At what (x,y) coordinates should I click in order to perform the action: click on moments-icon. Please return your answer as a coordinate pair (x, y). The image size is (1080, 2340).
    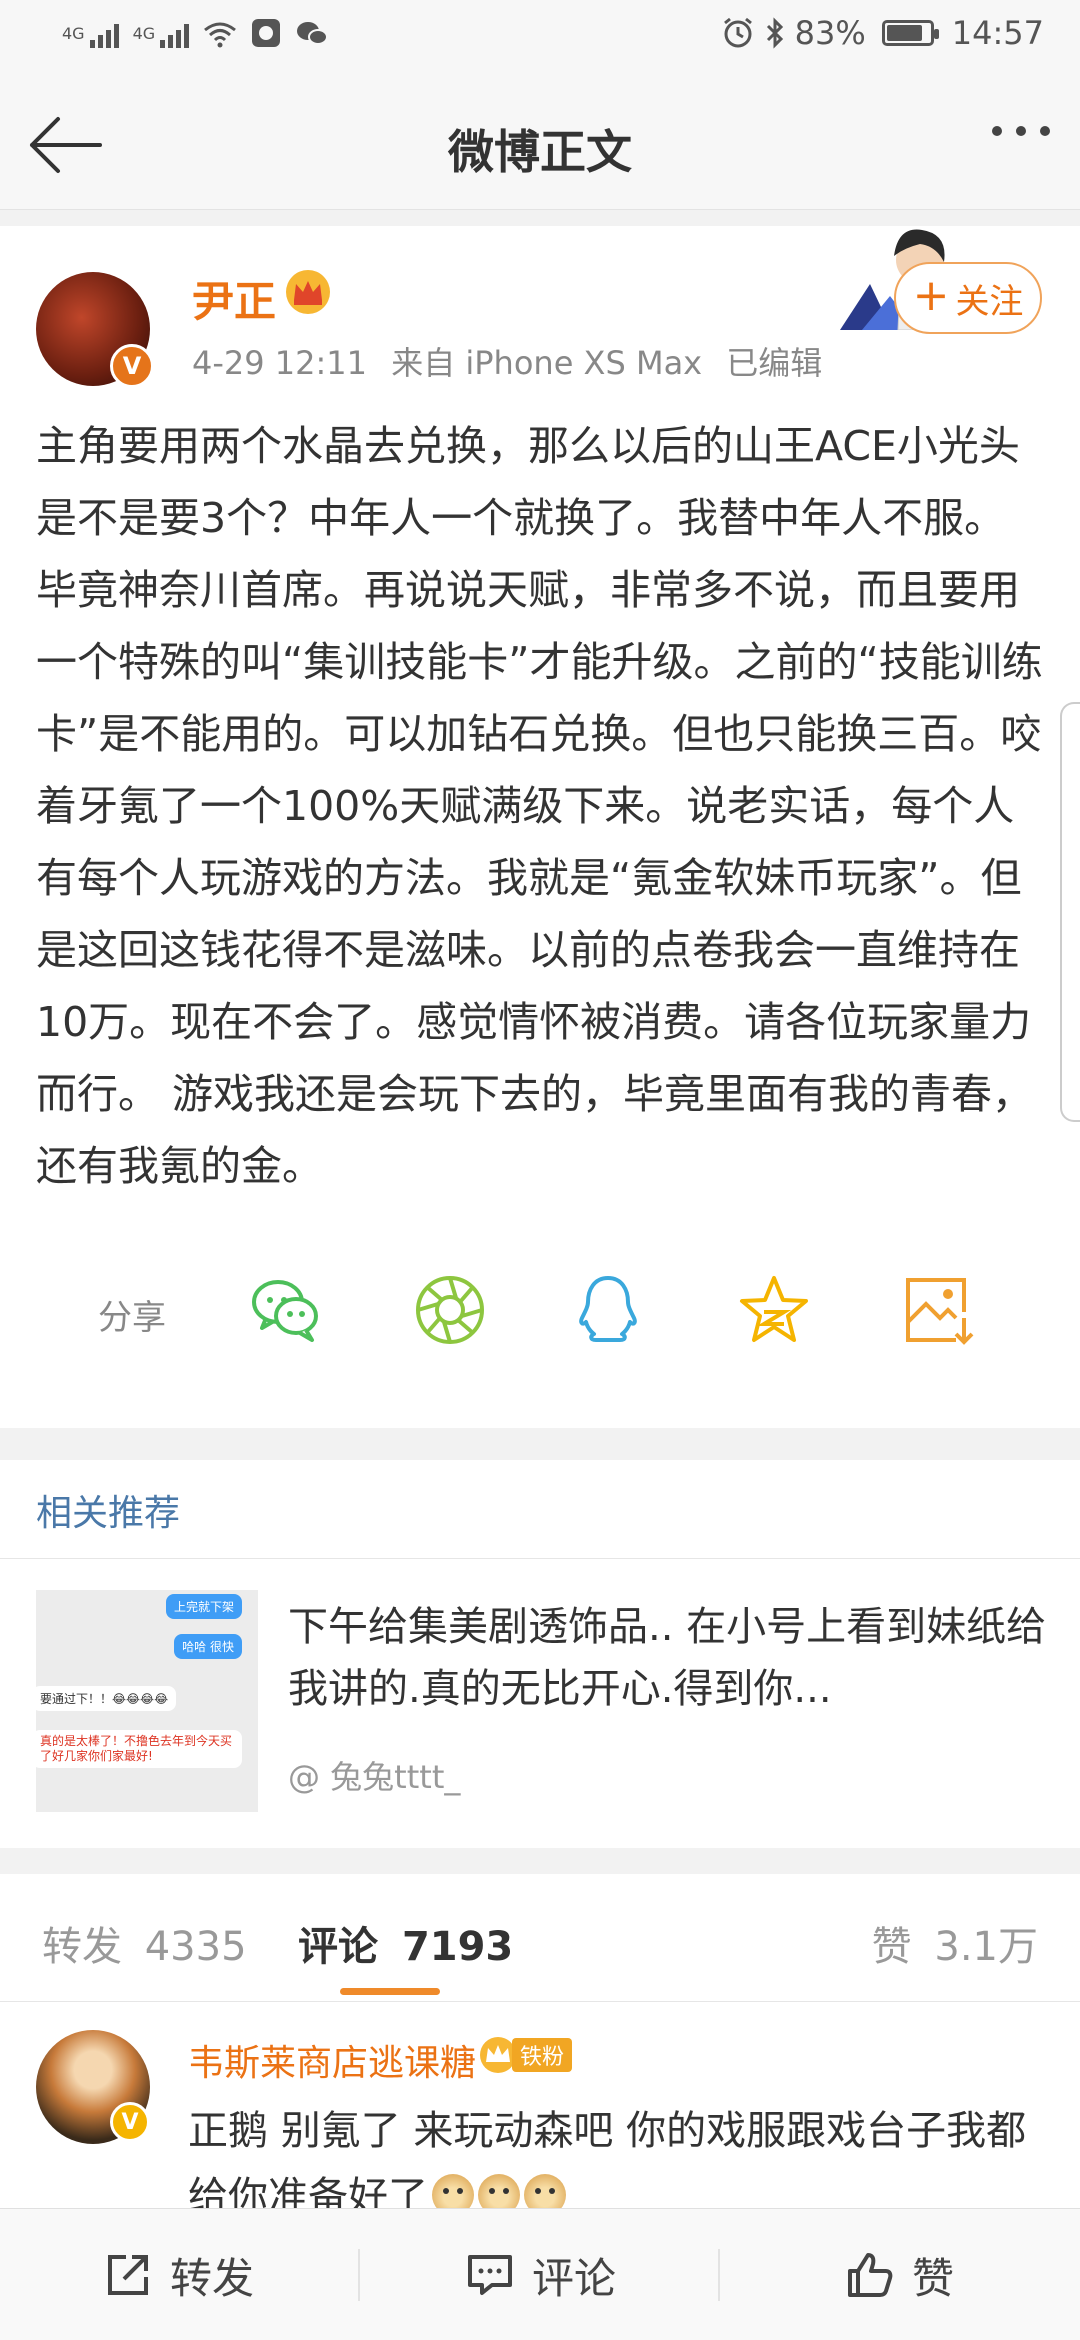
    Looking at the image, I should click on (450, 1310).